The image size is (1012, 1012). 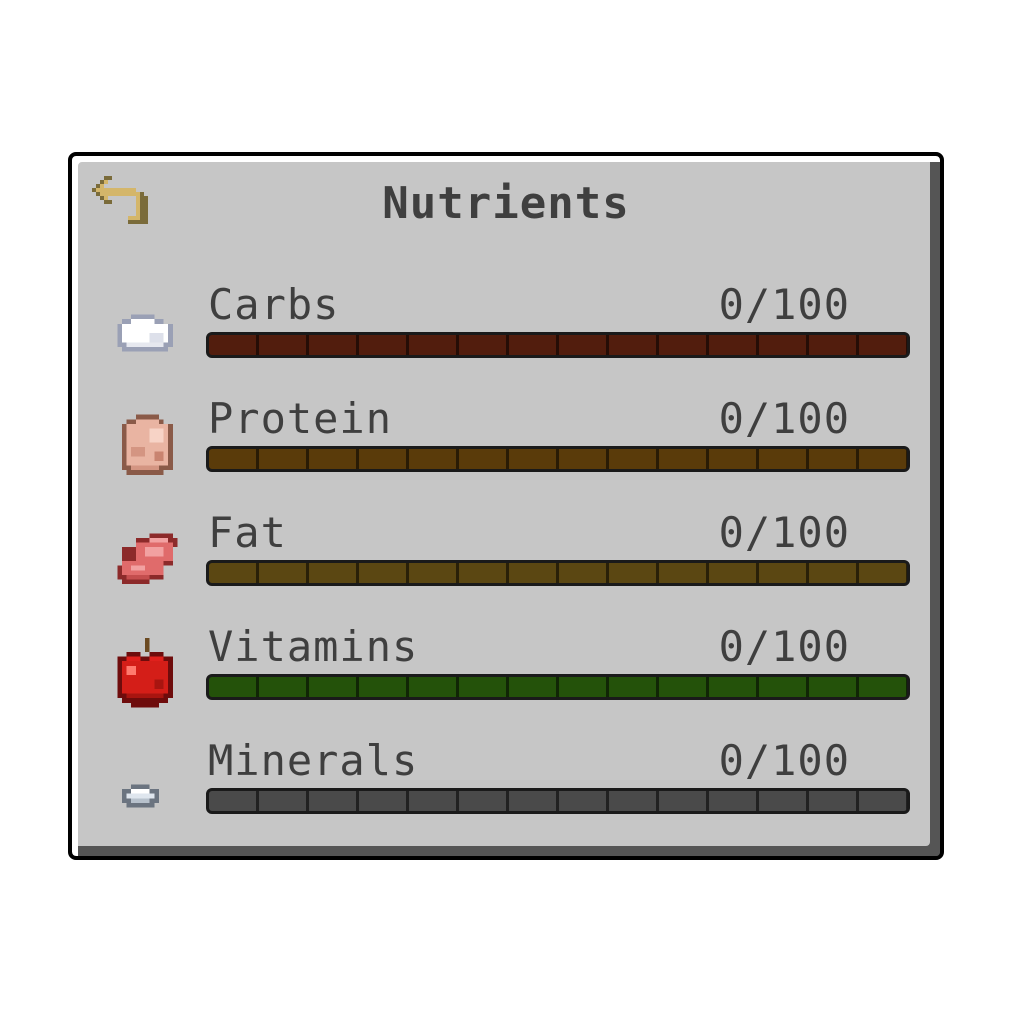 What do you see at coordinates (145, 789) in the screenshot?
I see `iron-nugget-icon` at bounding box center [145, 789].